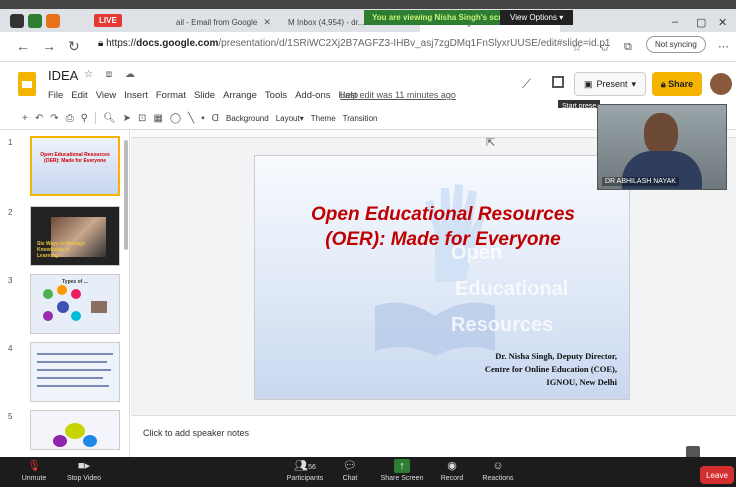  What do you see at coordinates (247, 118) in the screenshot?
I see `background-button: Background` at bounding box center [247, 118].